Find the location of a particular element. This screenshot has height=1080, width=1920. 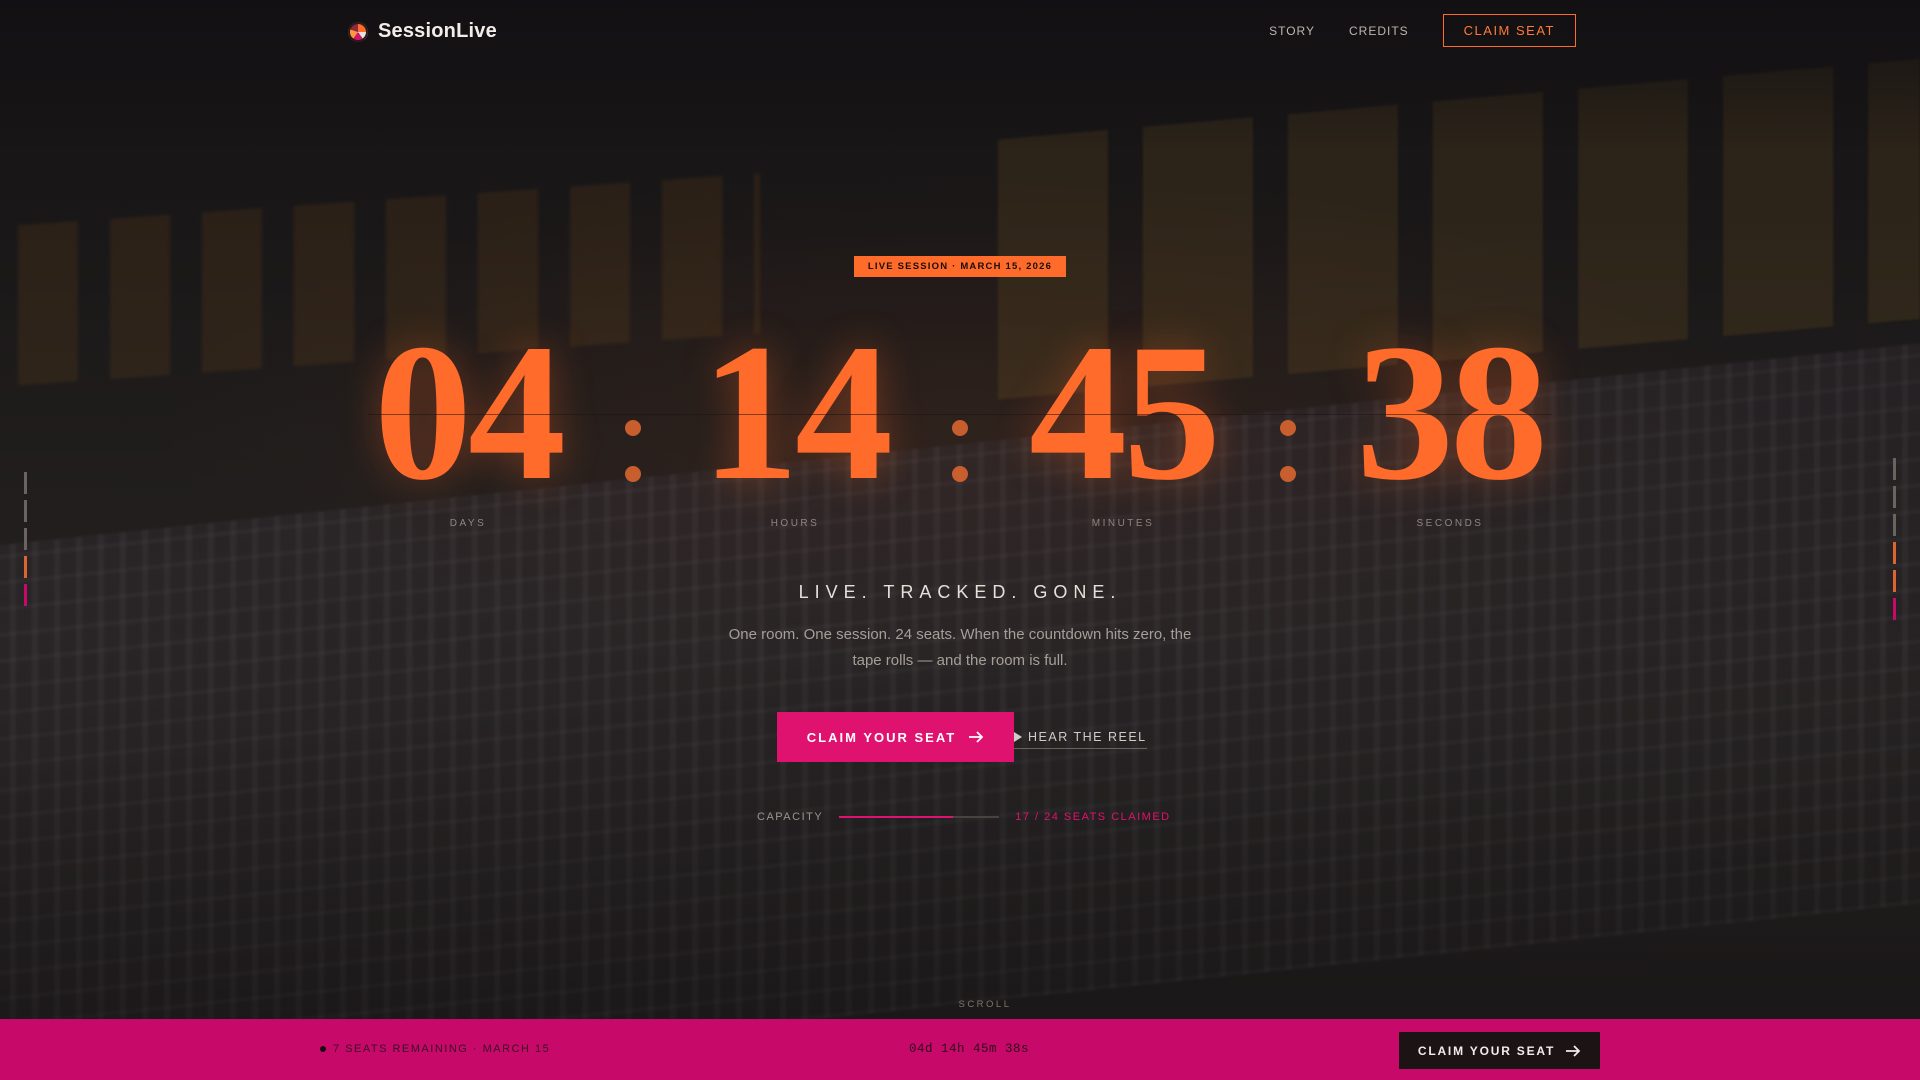

claim-seat-nav-button: CLAIM SEAT is located at coordinates (1509, 30).